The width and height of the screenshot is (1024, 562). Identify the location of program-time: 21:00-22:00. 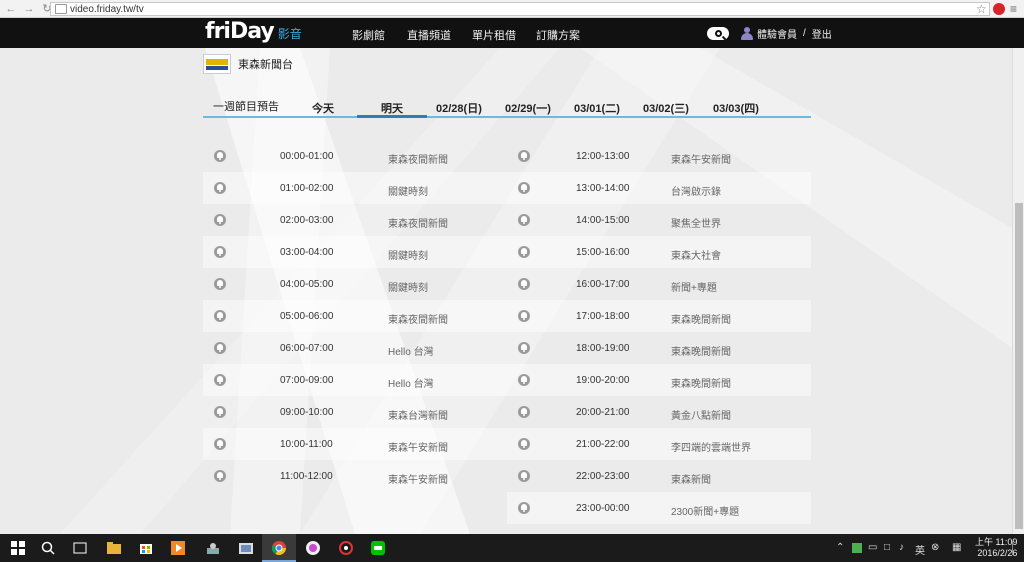
(603, 444).